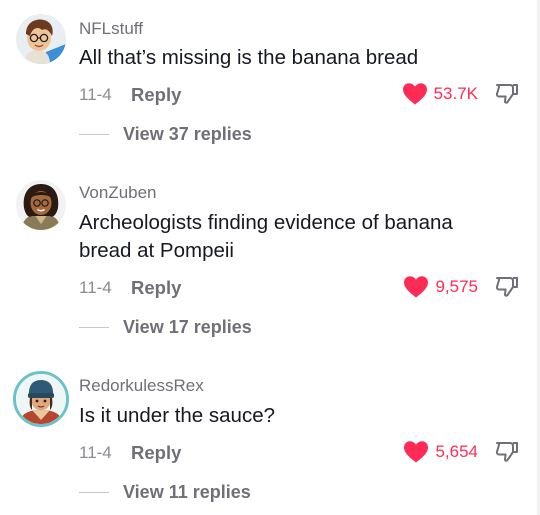  Describe the element at coordinates (456, 451) in the screenshot. I see `like-count: 5,654` at that location.